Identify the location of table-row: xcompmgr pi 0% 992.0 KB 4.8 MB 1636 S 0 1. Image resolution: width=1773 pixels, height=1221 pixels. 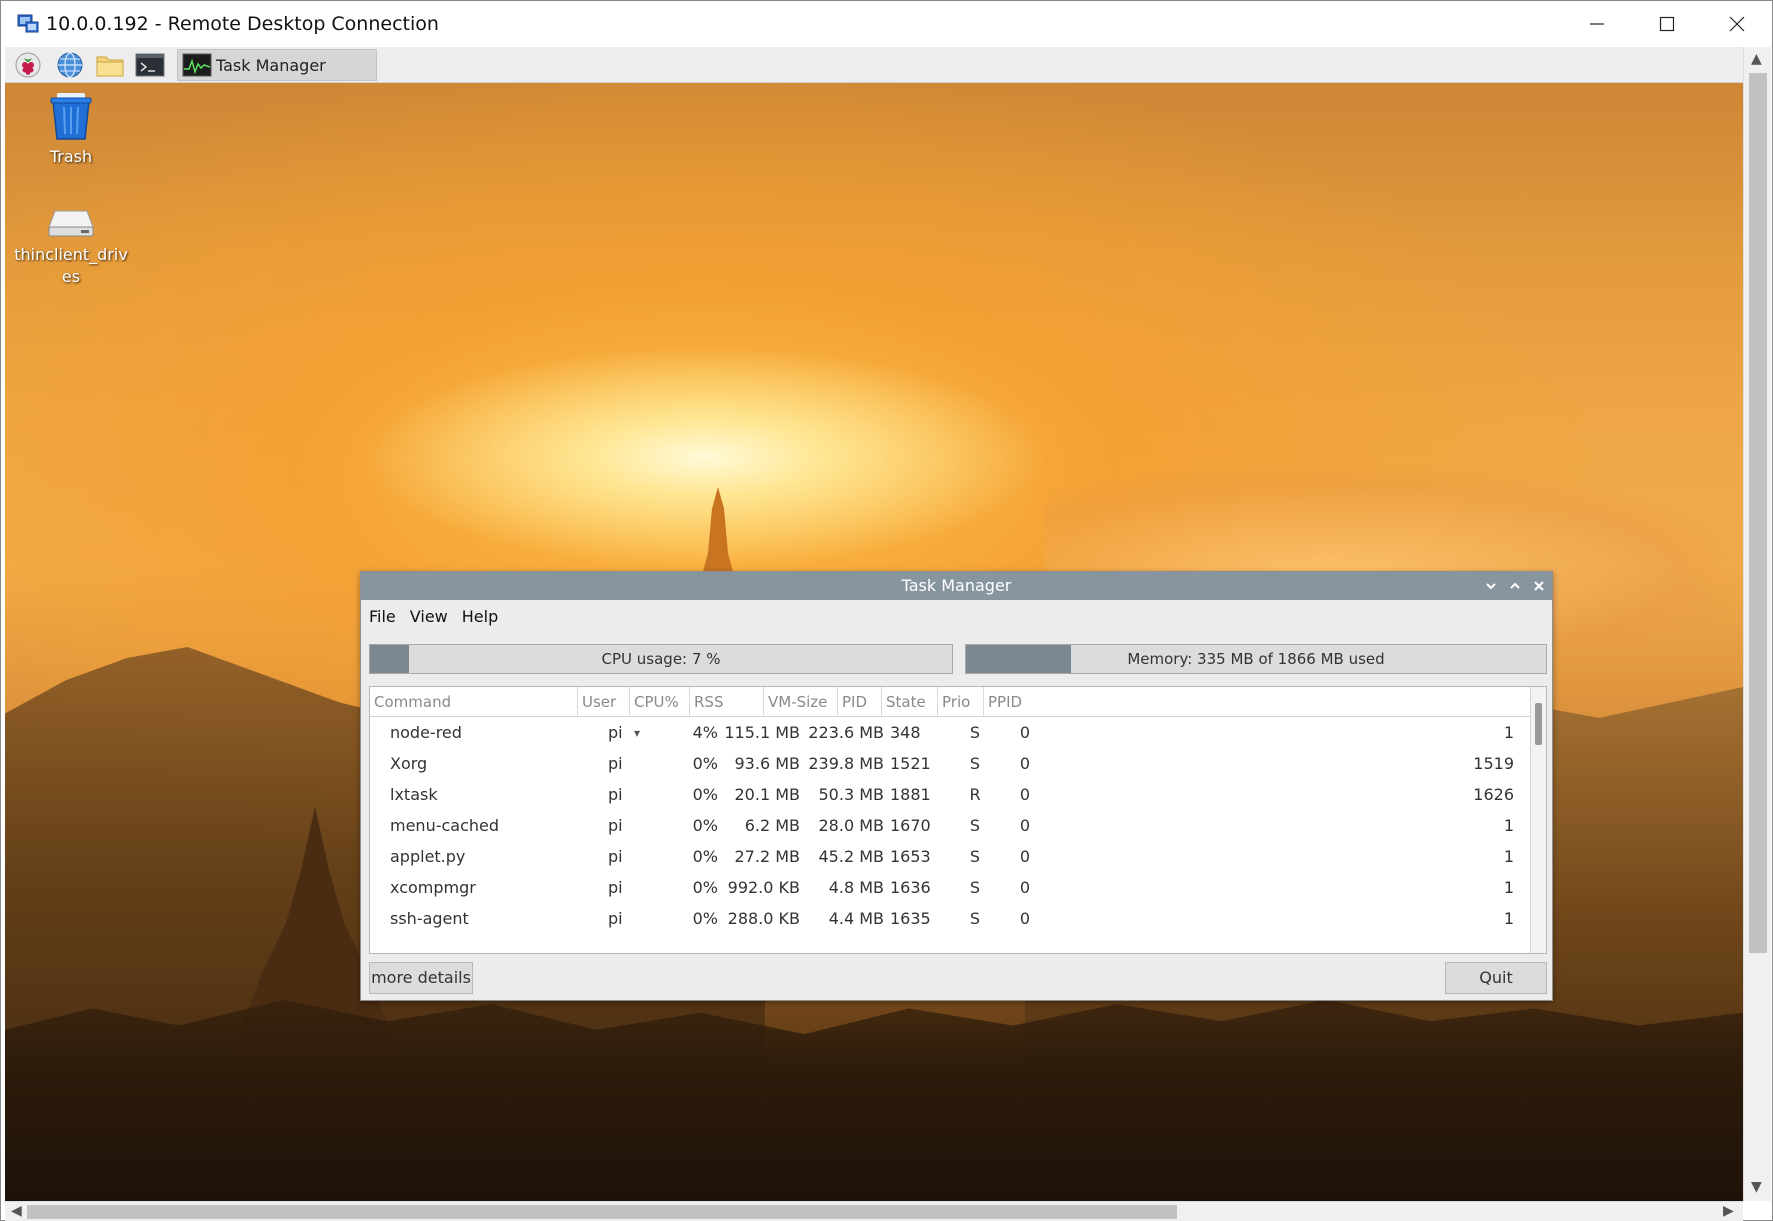
(950, 888).